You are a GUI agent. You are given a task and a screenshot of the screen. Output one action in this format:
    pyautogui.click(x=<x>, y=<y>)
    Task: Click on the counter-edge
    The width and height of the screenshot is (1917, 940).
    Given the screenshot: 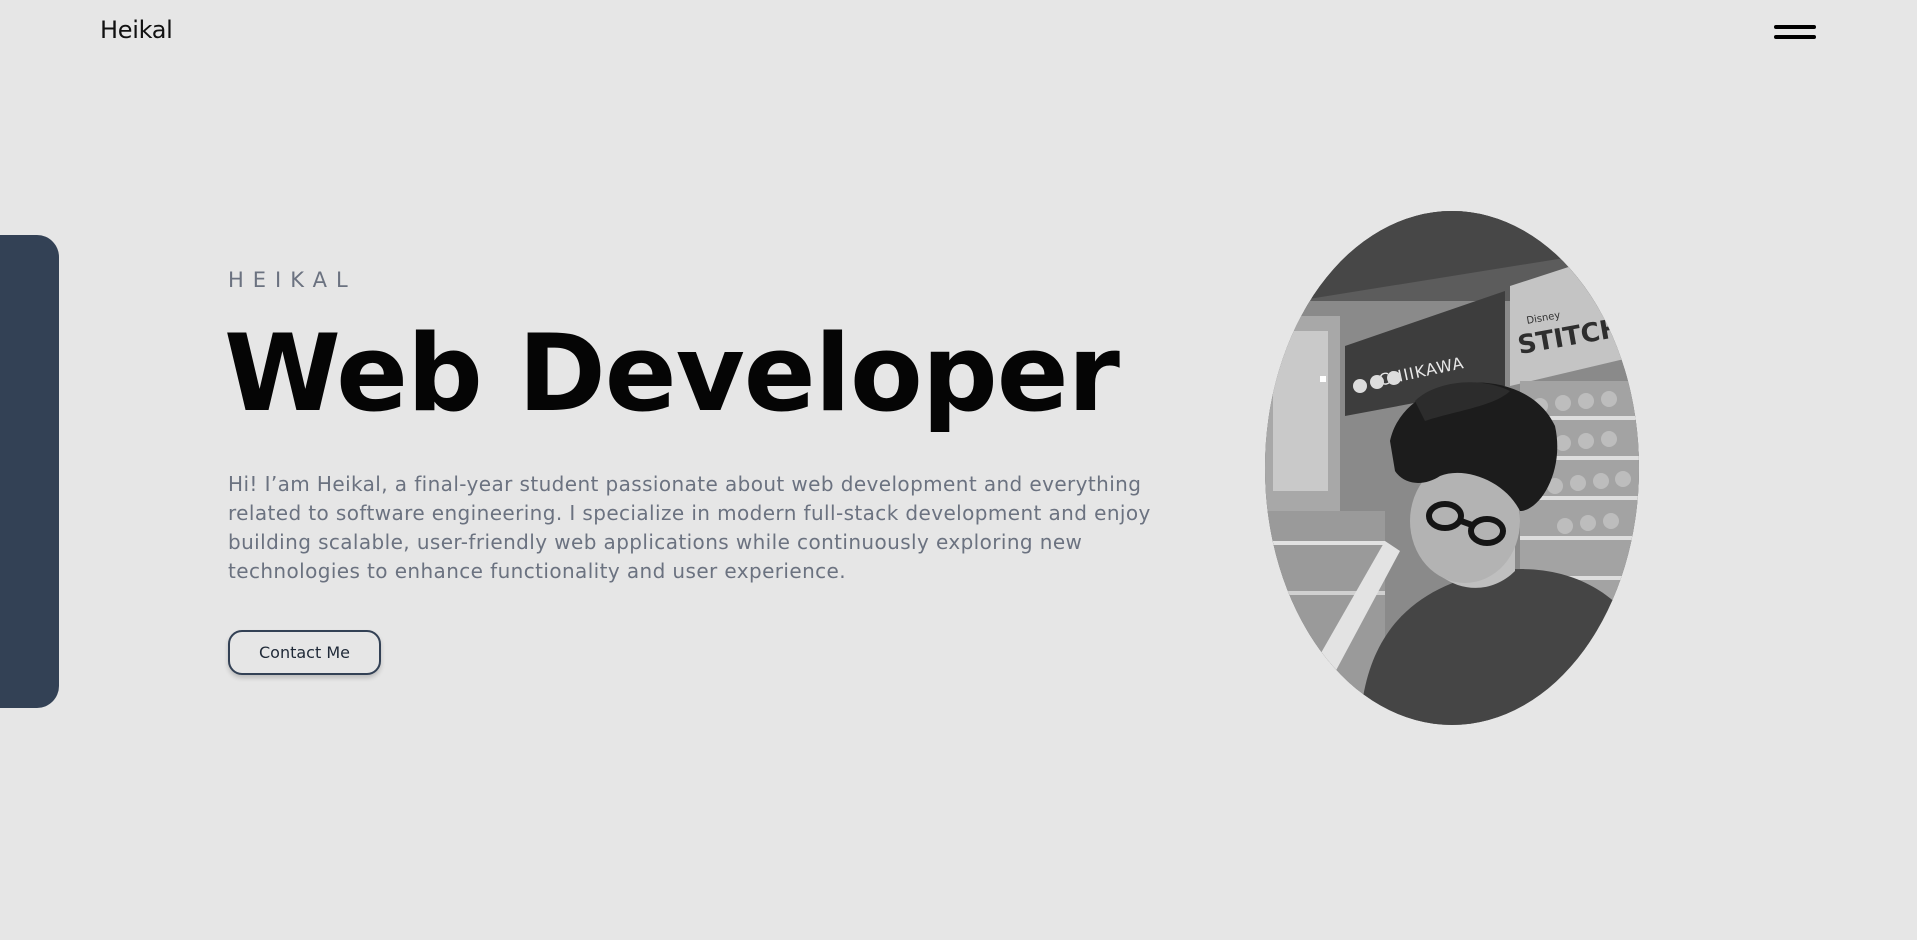 What is the action you would take?
    pyautogui.click(x=1325, y=543)
    